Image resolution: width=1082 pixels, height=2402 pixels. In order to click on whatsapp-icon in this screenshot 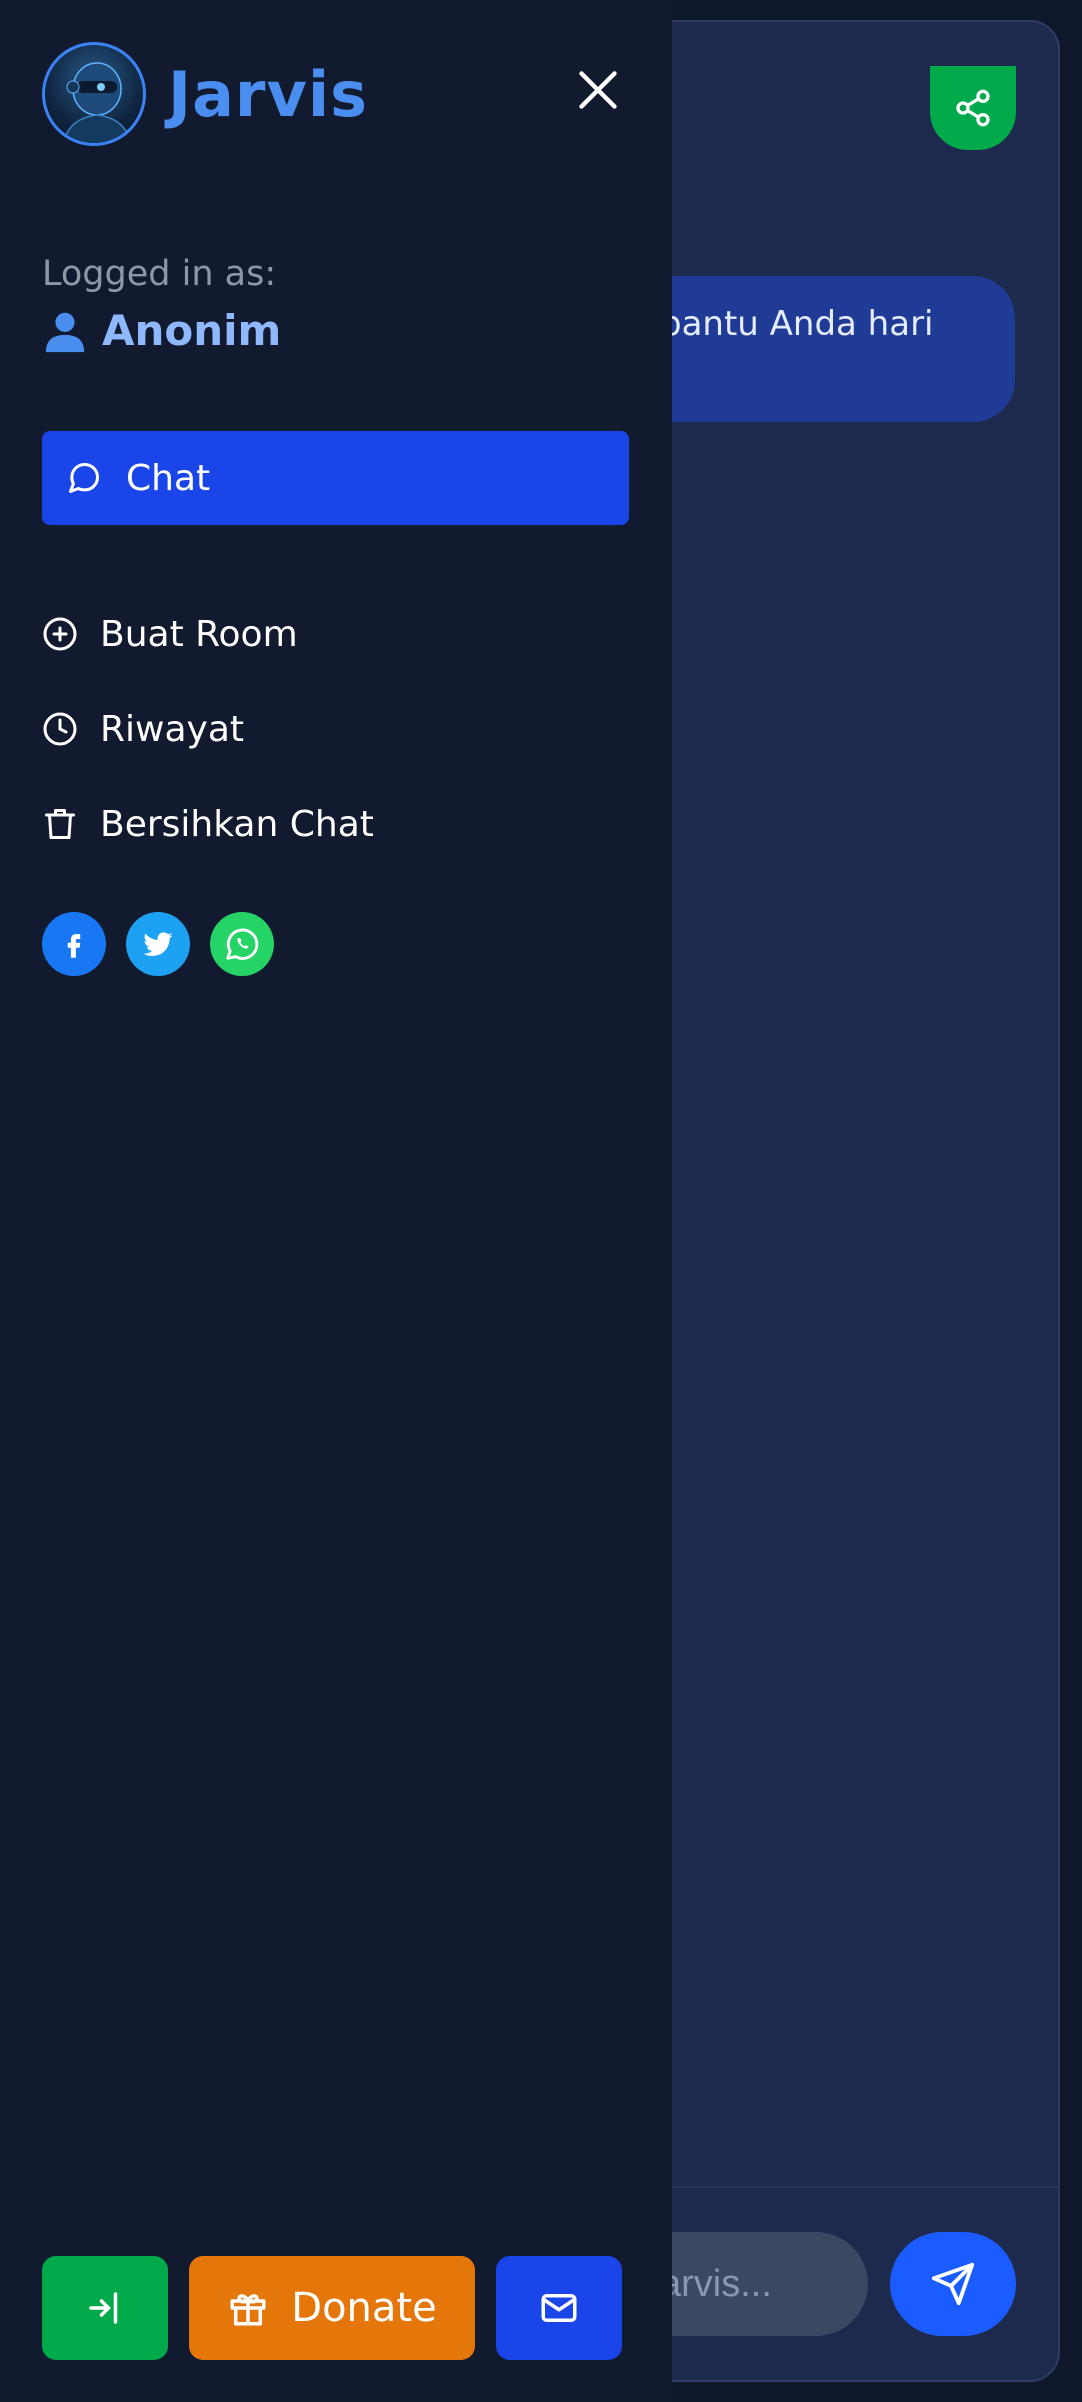, I will do `click(242, 944)`.